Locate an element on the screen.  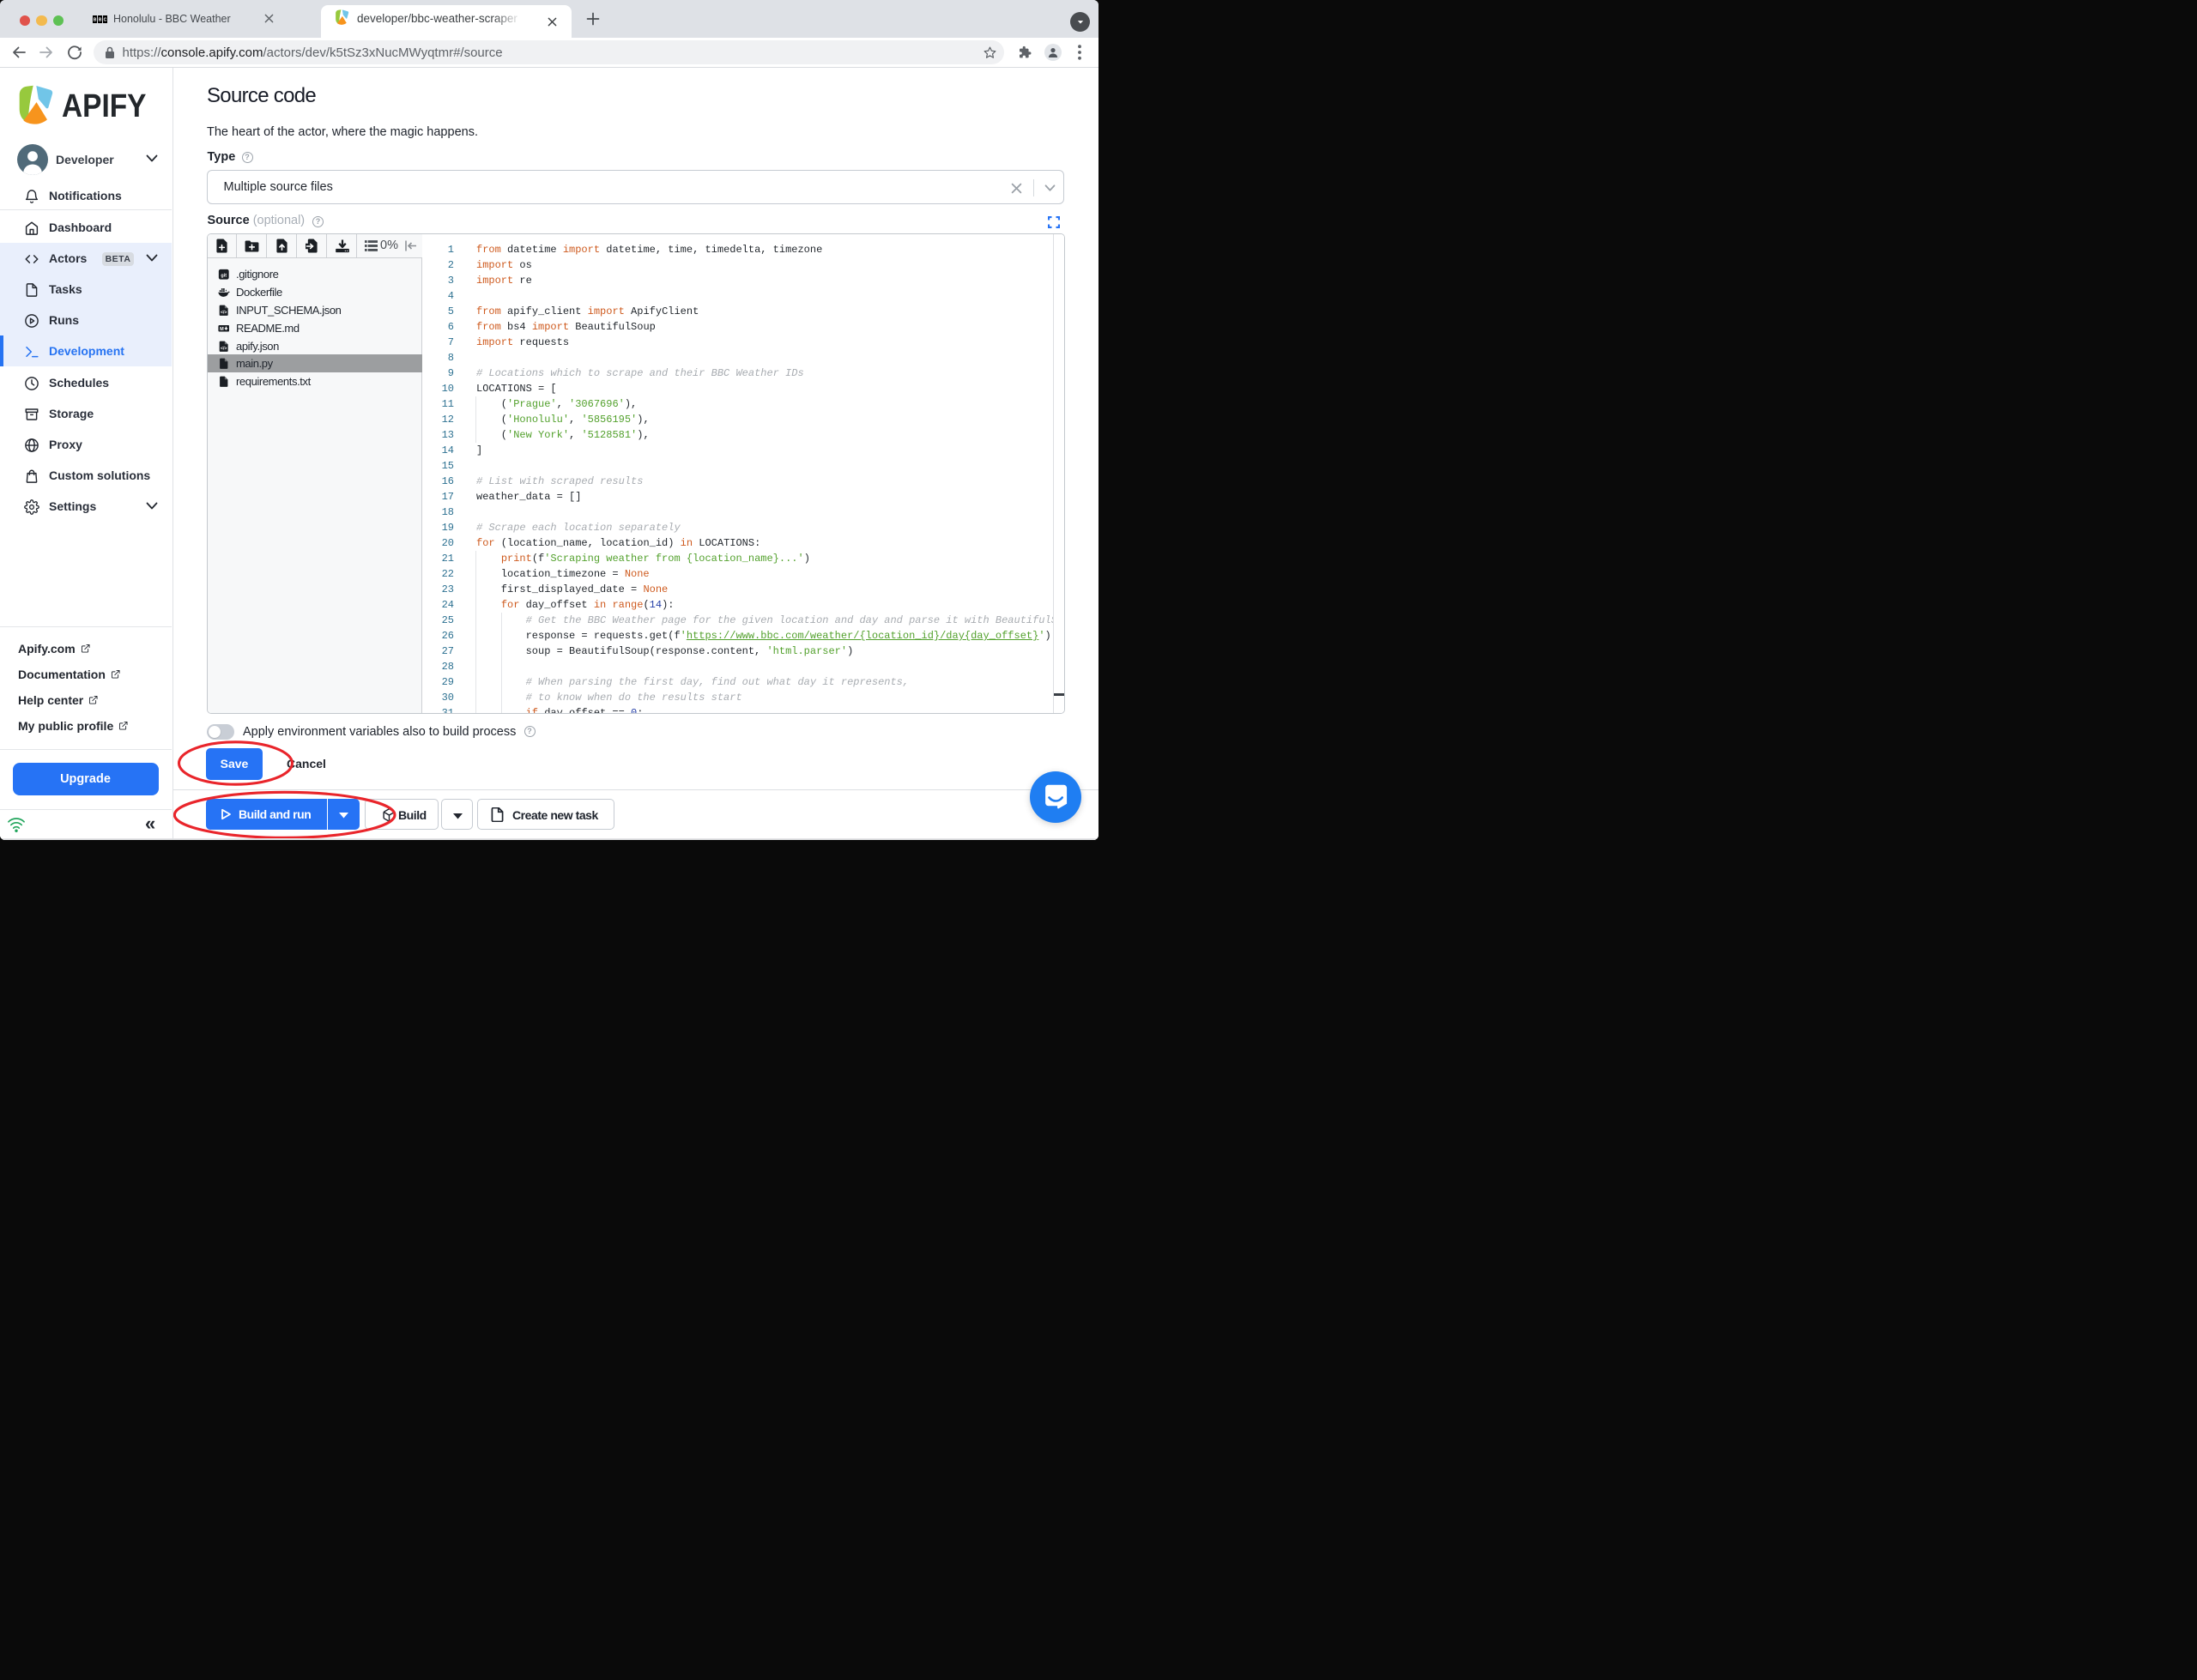
svg-text: C is located at coordinates (105, 20).